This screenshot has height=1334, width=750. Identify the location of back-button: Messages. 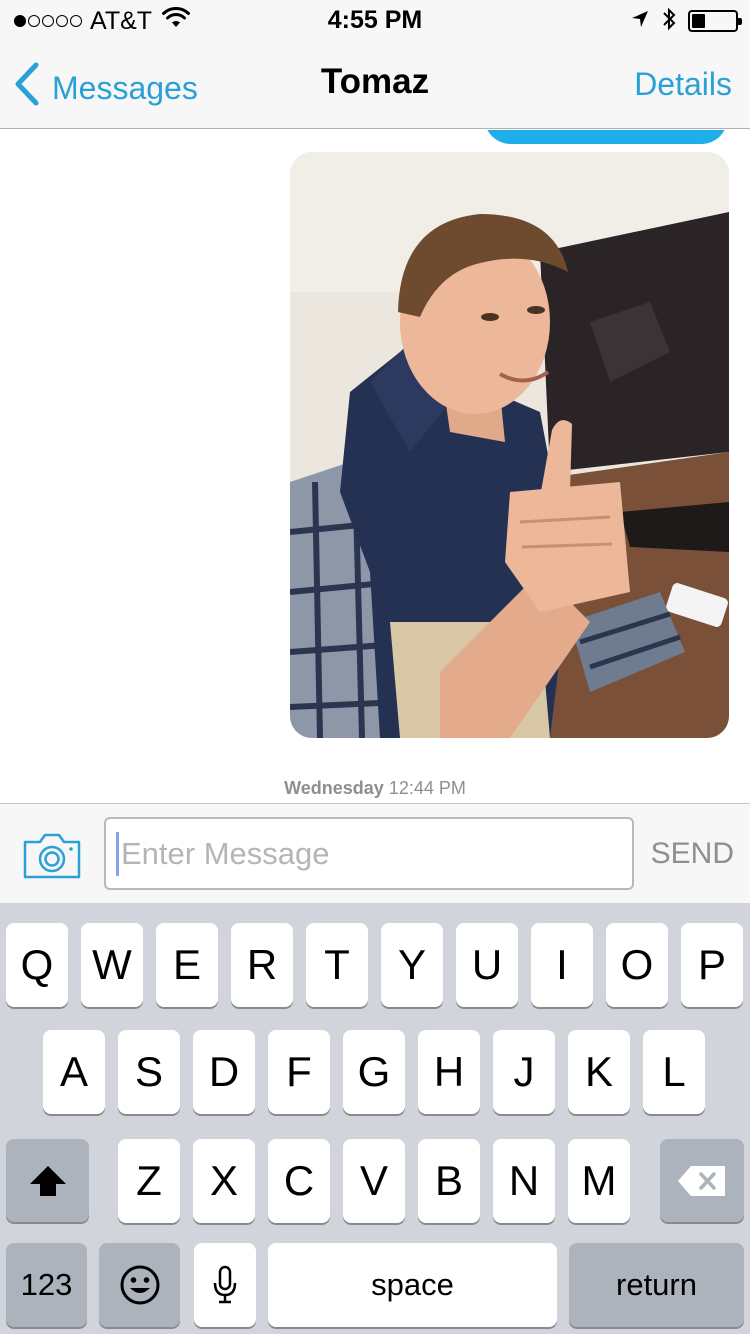
(106, 88).